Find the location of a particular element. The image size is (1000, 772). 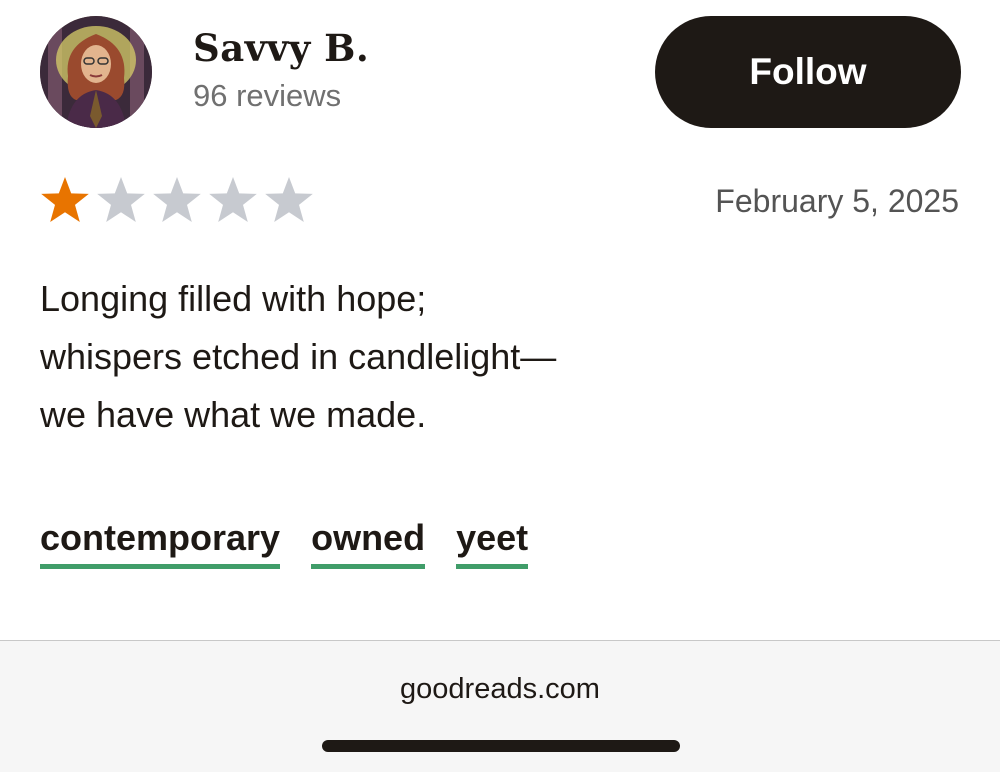

avatar is located at coordinates (96, 72).